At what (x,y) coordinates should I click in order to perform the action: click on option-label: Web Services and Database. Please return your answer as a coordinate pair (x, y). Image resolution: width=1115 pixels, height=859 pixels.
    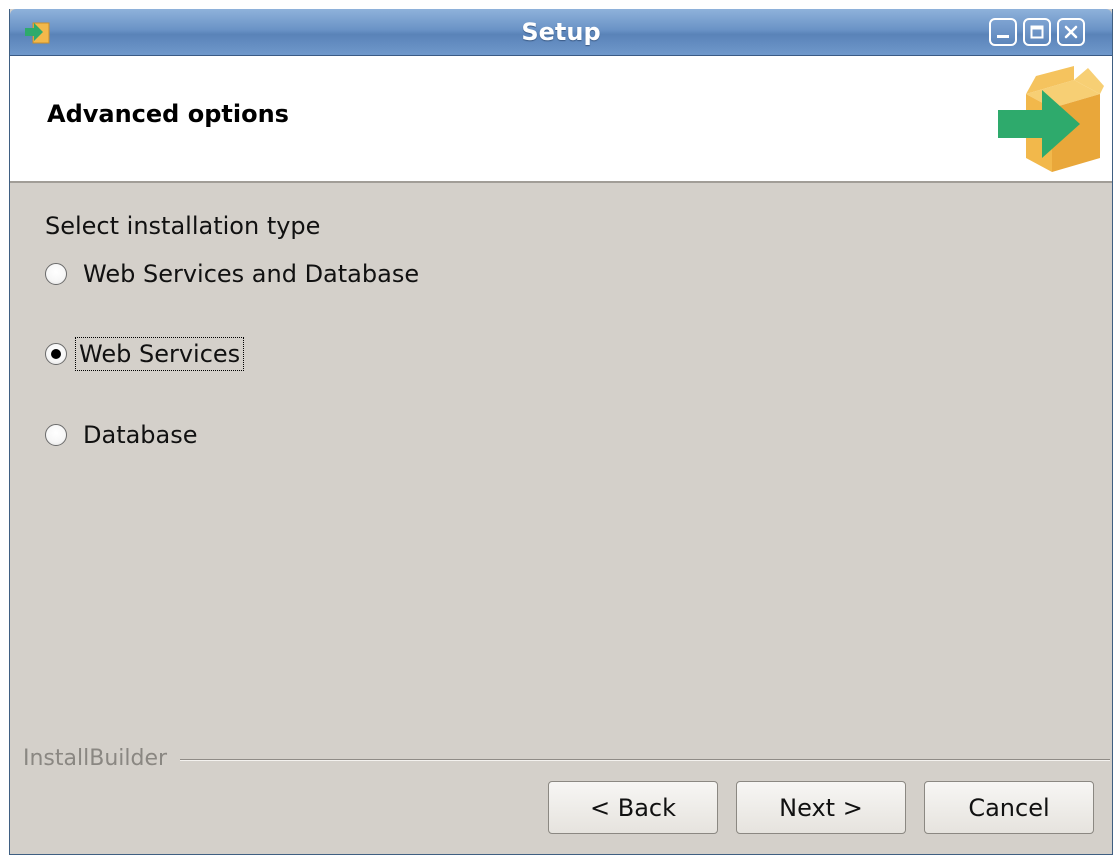
    Looking at the image, I should click on (251, 274).